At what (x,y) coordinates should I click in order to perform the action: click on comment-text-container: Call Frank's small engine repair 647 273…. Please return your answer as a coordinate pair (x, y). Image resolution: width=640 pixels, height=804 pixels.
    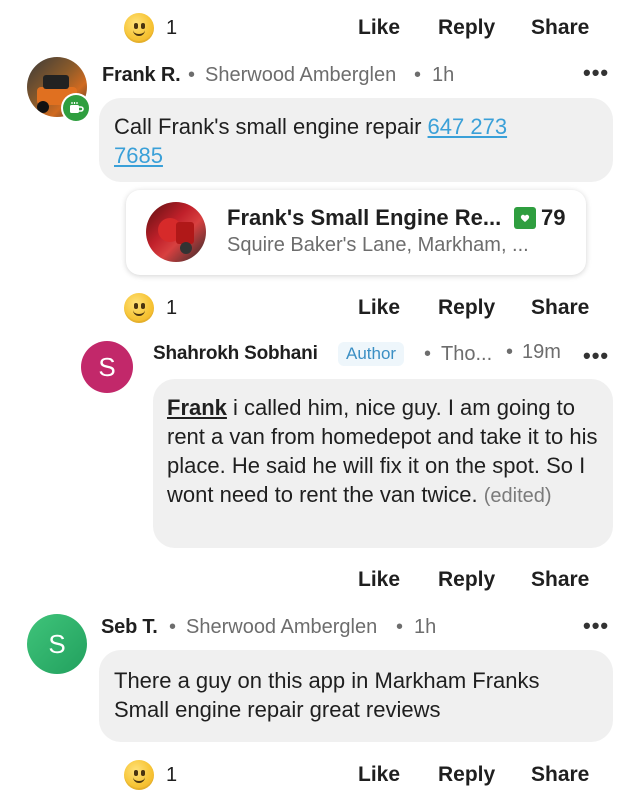
    Looking at the image, I should click on (334, 141).